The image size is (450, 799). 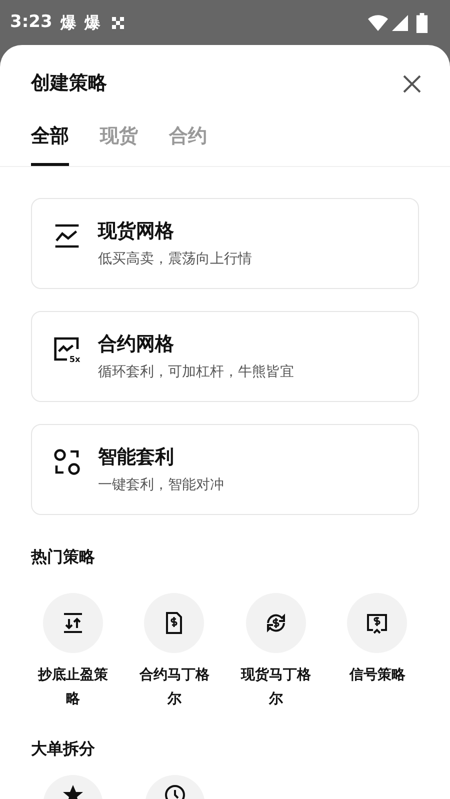 I want to click on tab: 全部, so click(x=50, y=144).